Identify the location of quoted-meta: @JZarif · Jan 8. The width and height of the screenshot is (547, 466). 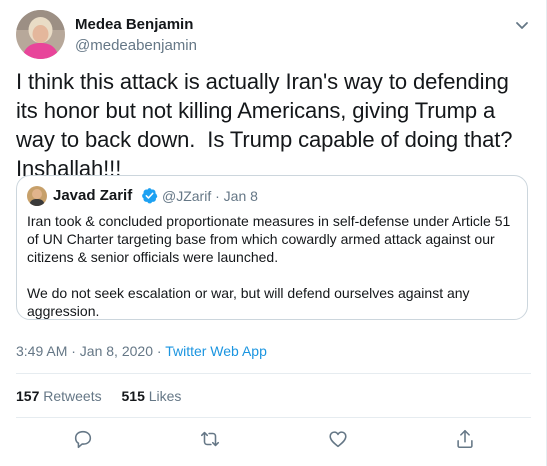
(210, 196).